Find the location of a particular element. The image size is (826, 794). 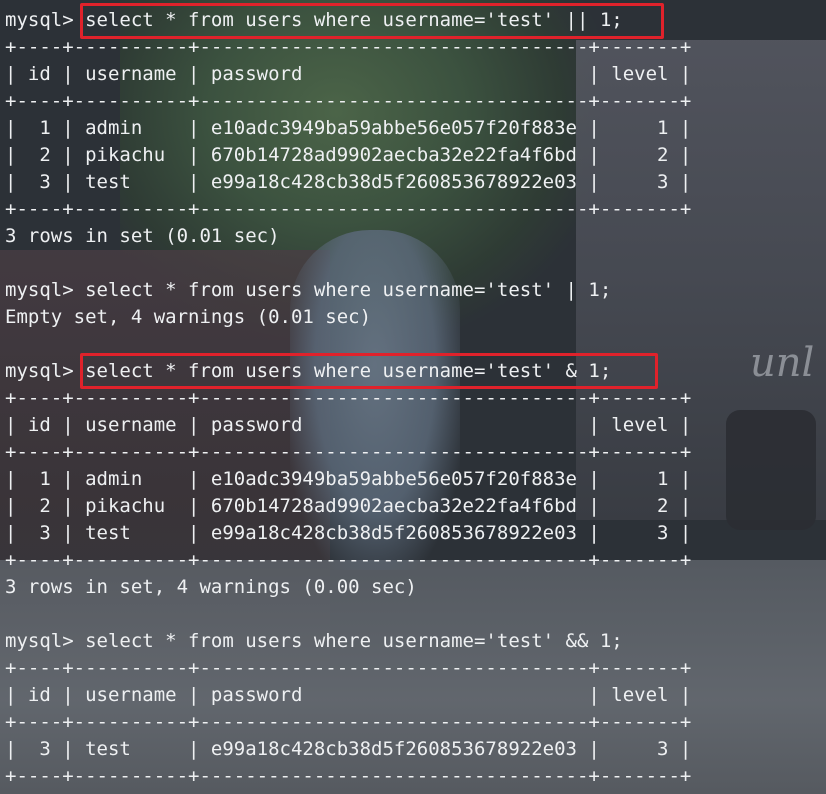

terminal-line: 3 rows in set (0.01 sec) is located at coordinates (142, 236).